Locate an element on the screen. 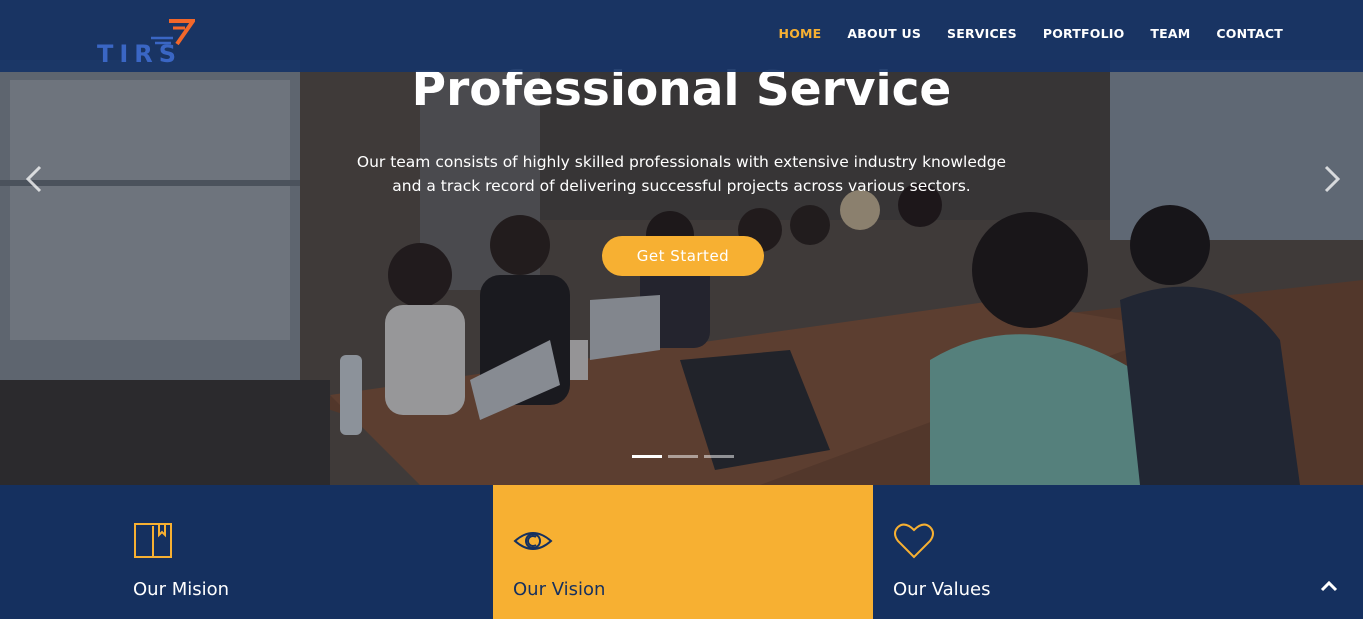 This screenshot has height=619, width=1363. get-started-button: Get Started is located at coordinates (683, 256).